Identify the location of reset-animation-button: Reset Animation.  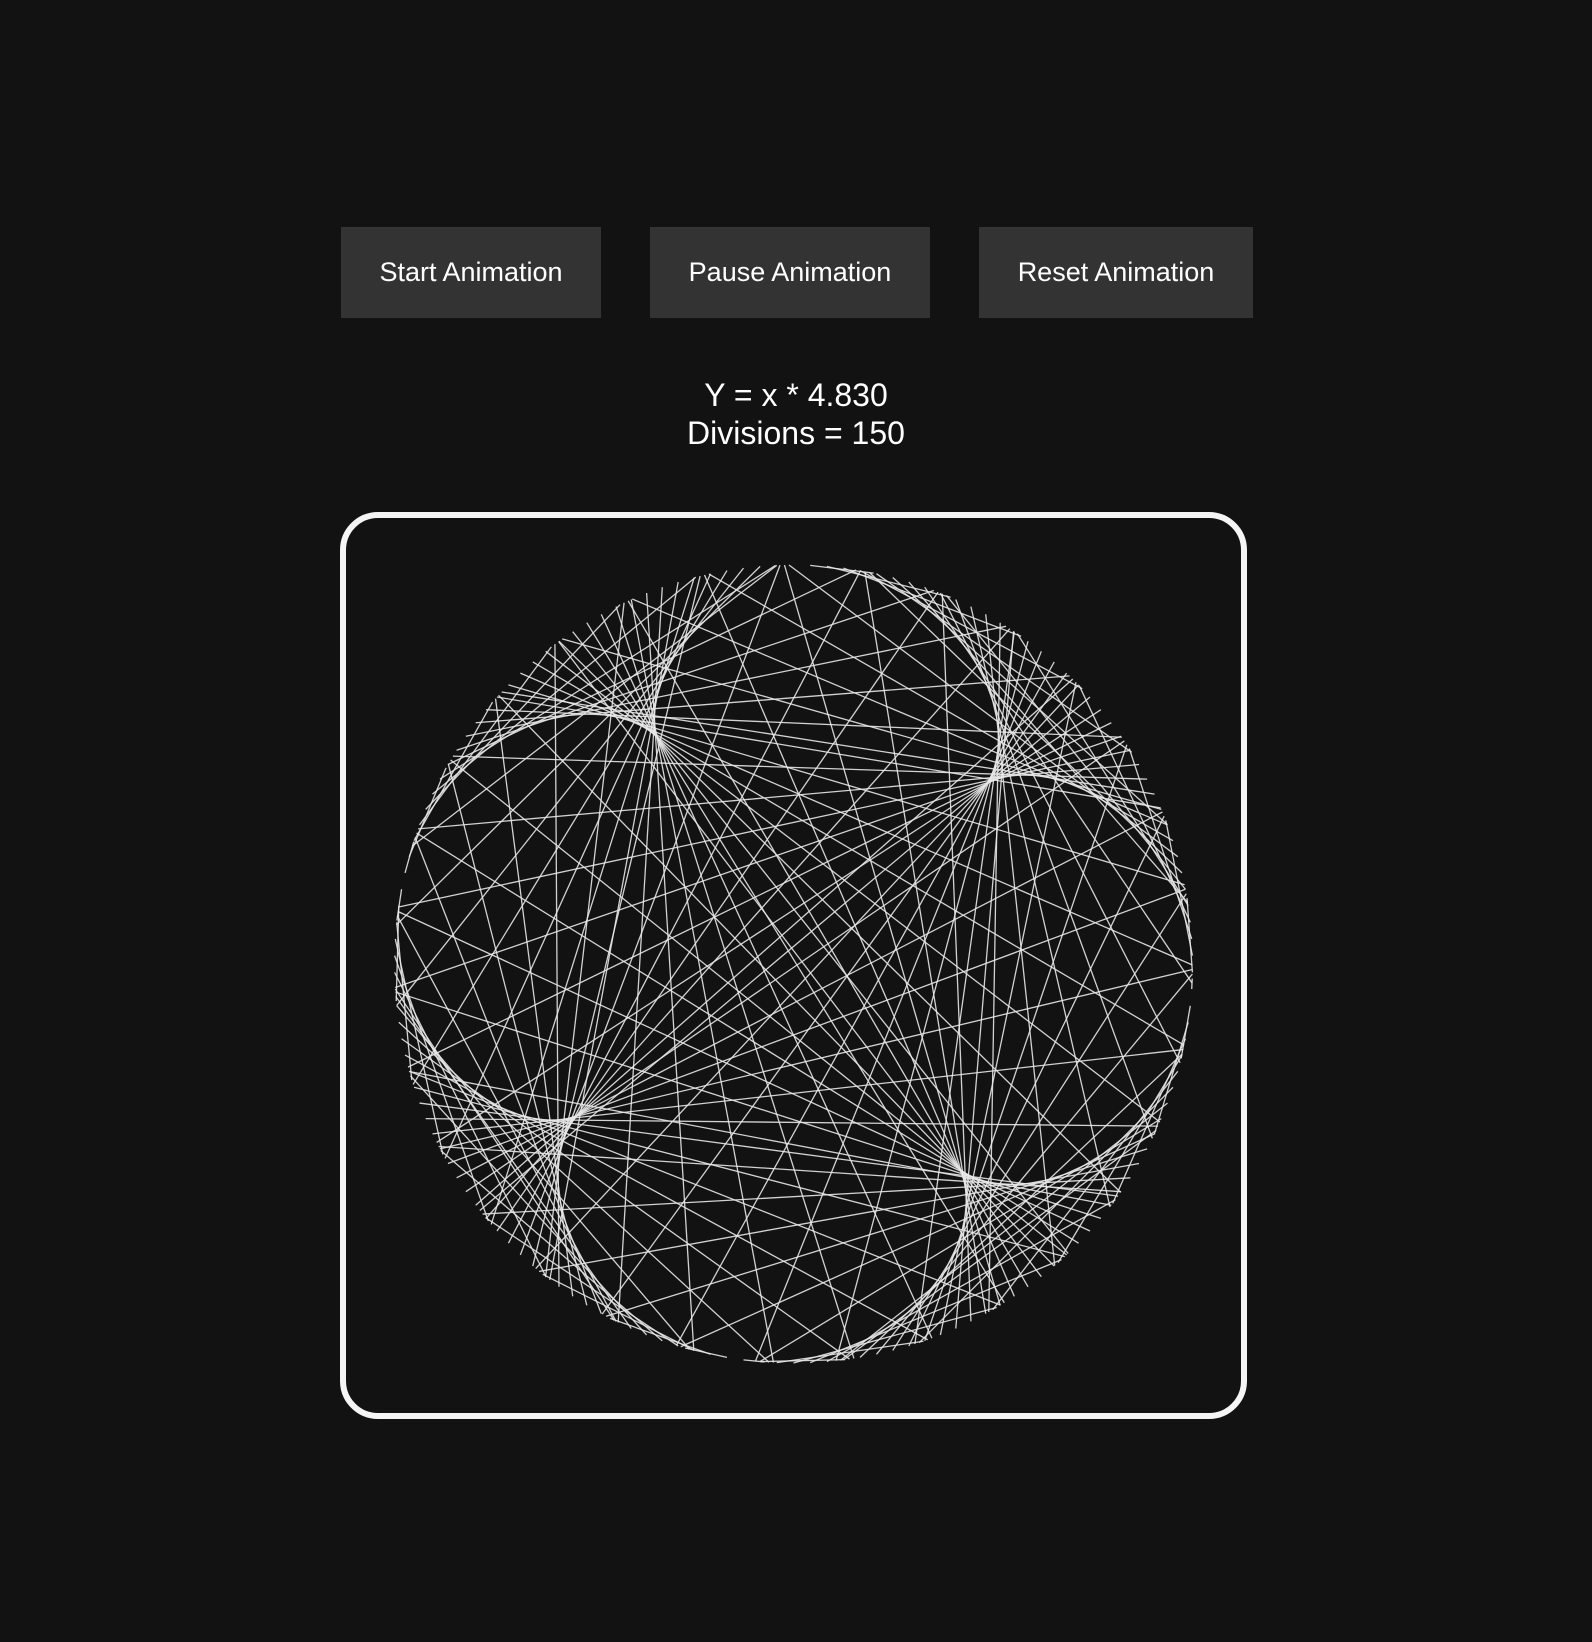
(1116, 272).